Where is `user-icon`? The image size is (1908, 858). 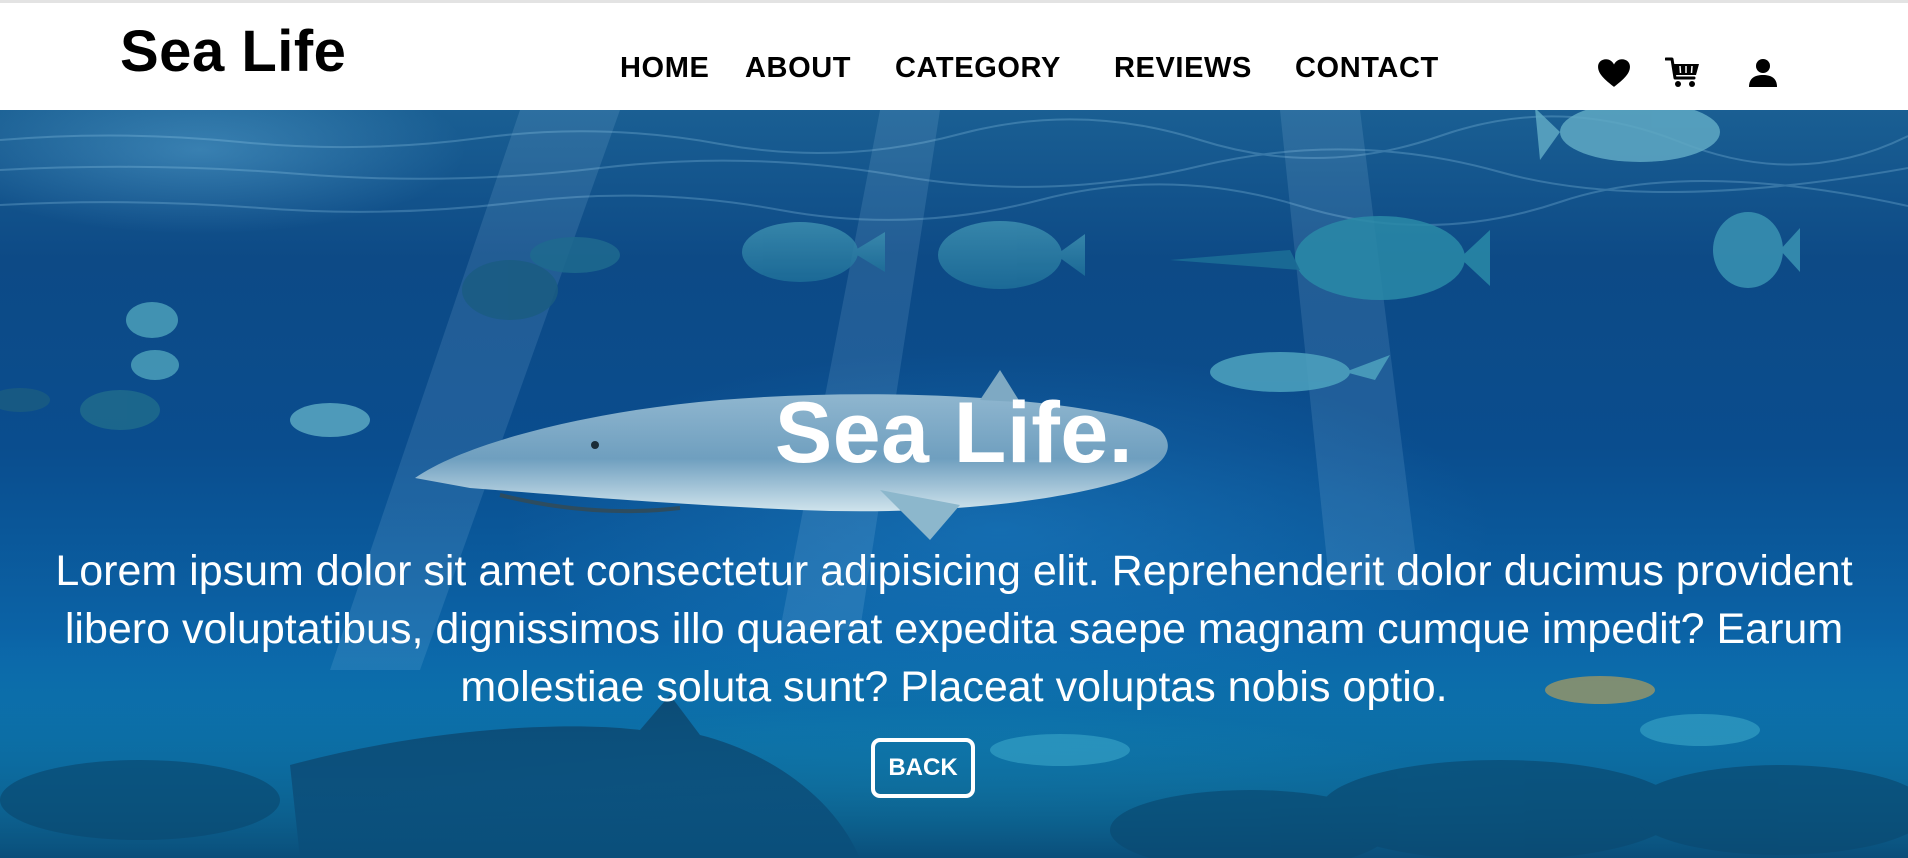 user-icon is located at coordinates (1763, 73).